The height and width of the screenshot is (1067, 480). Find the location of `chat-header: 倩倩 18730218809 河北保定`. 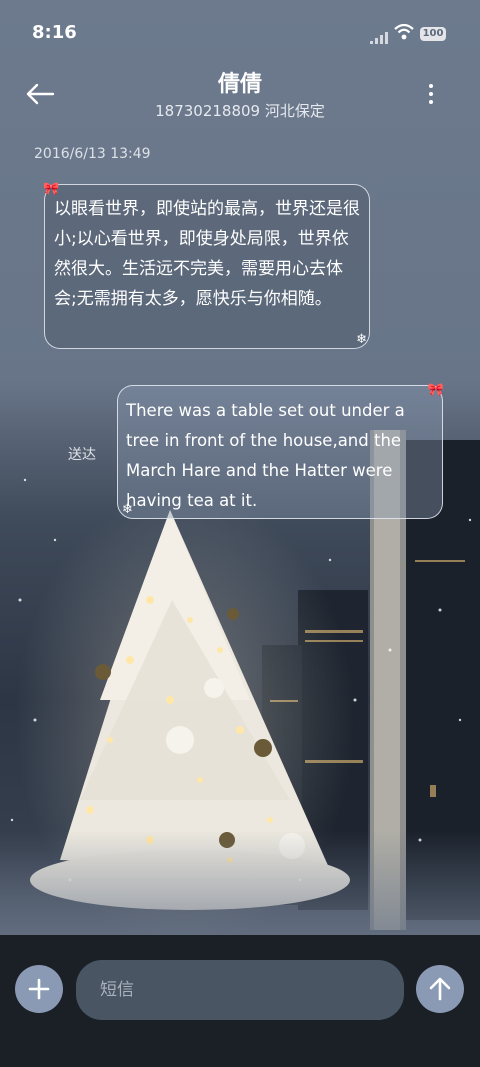

chat-header: 倩倩 18730218809 河北保定 is located at coordinates (240, 96).